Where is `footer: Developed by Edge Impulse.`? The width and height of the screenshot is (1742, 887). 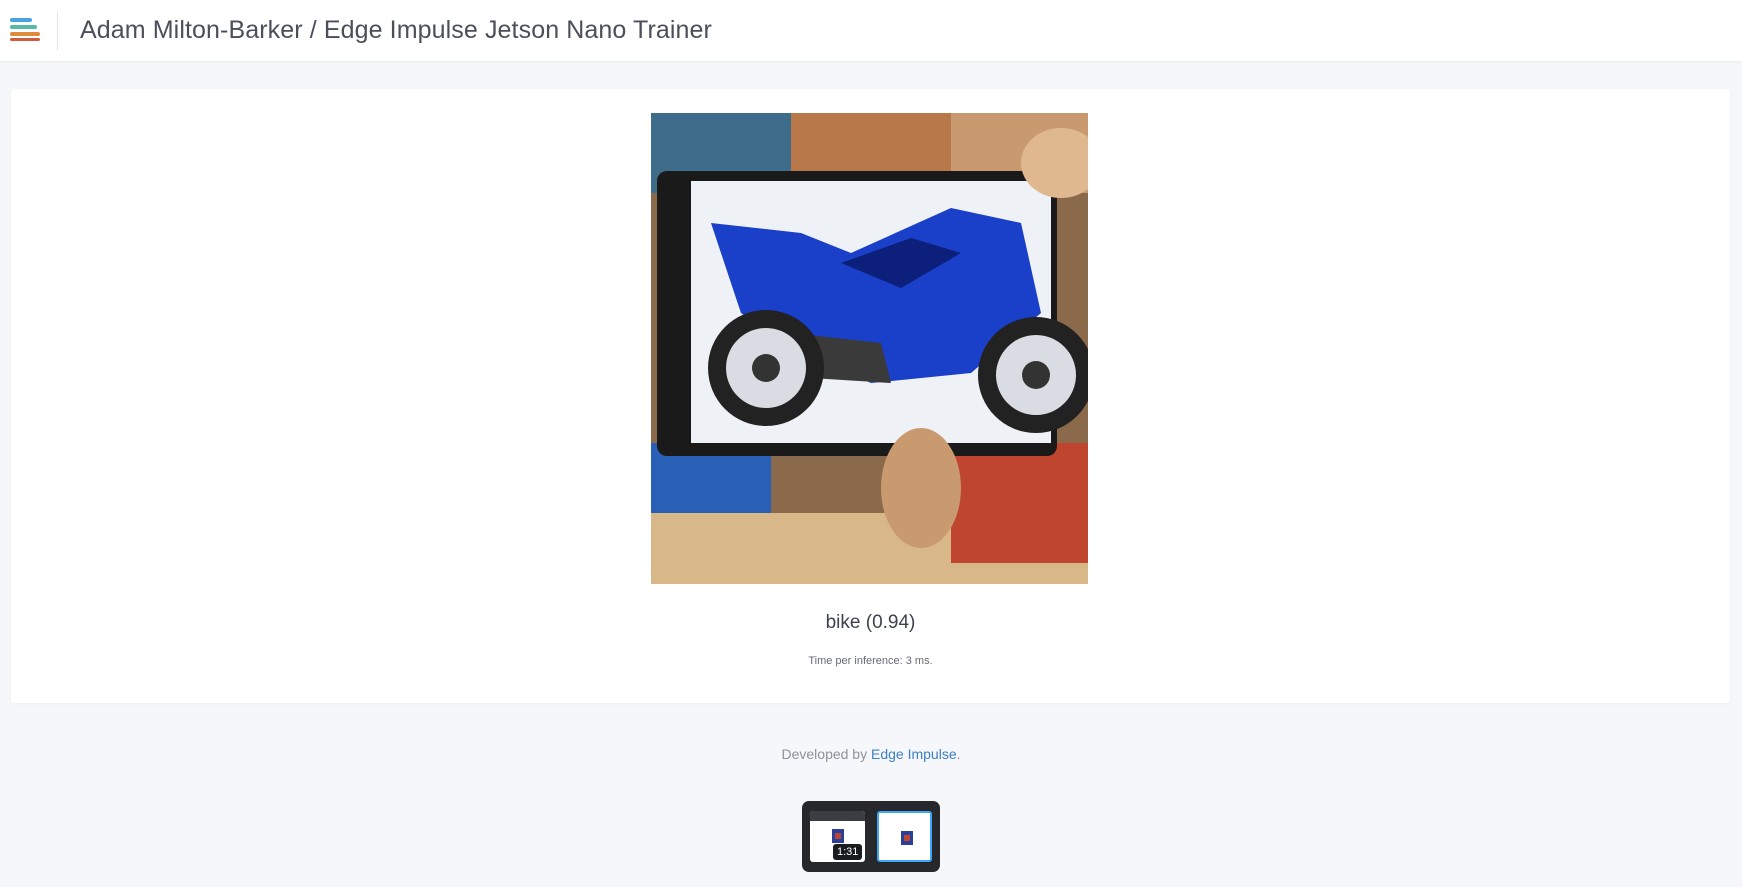 footer: Developed by Edge Impulse. is located at coordinates (871, 754).